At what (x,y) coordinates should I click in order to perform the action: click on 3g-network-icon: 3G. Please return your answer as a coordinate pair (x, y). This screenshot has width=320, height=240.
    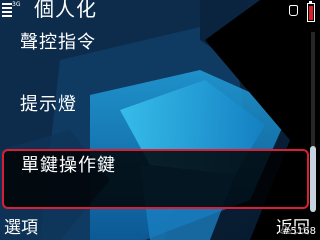
    Looking at the image, I should click on (16, 4).